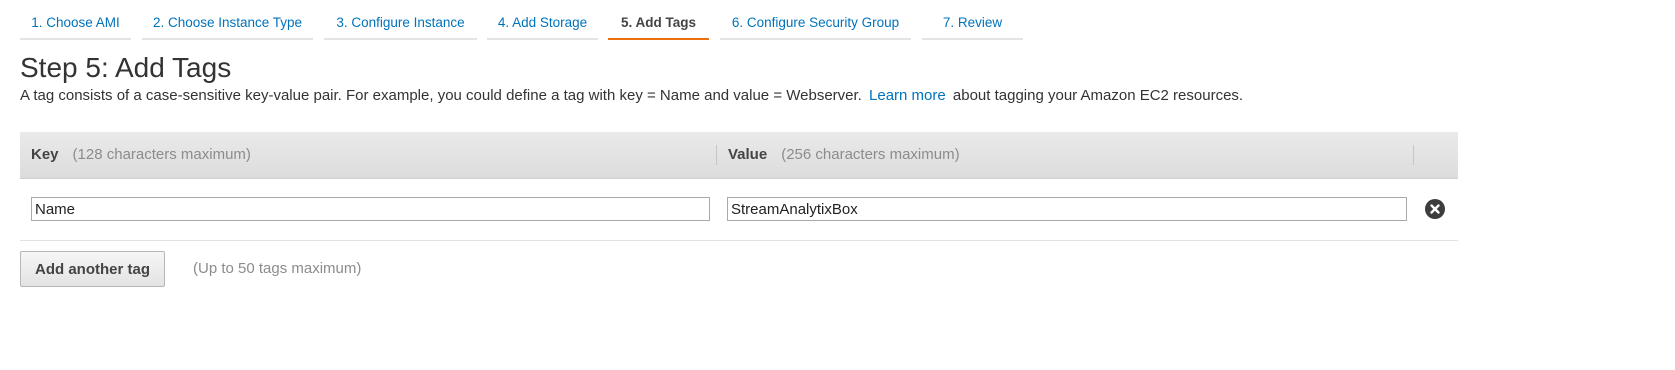 Image resolution: width=1675 pixels, height=370 pixels. I want to click on key-column-header: Key (128 characters maximum), so click(141, 155).